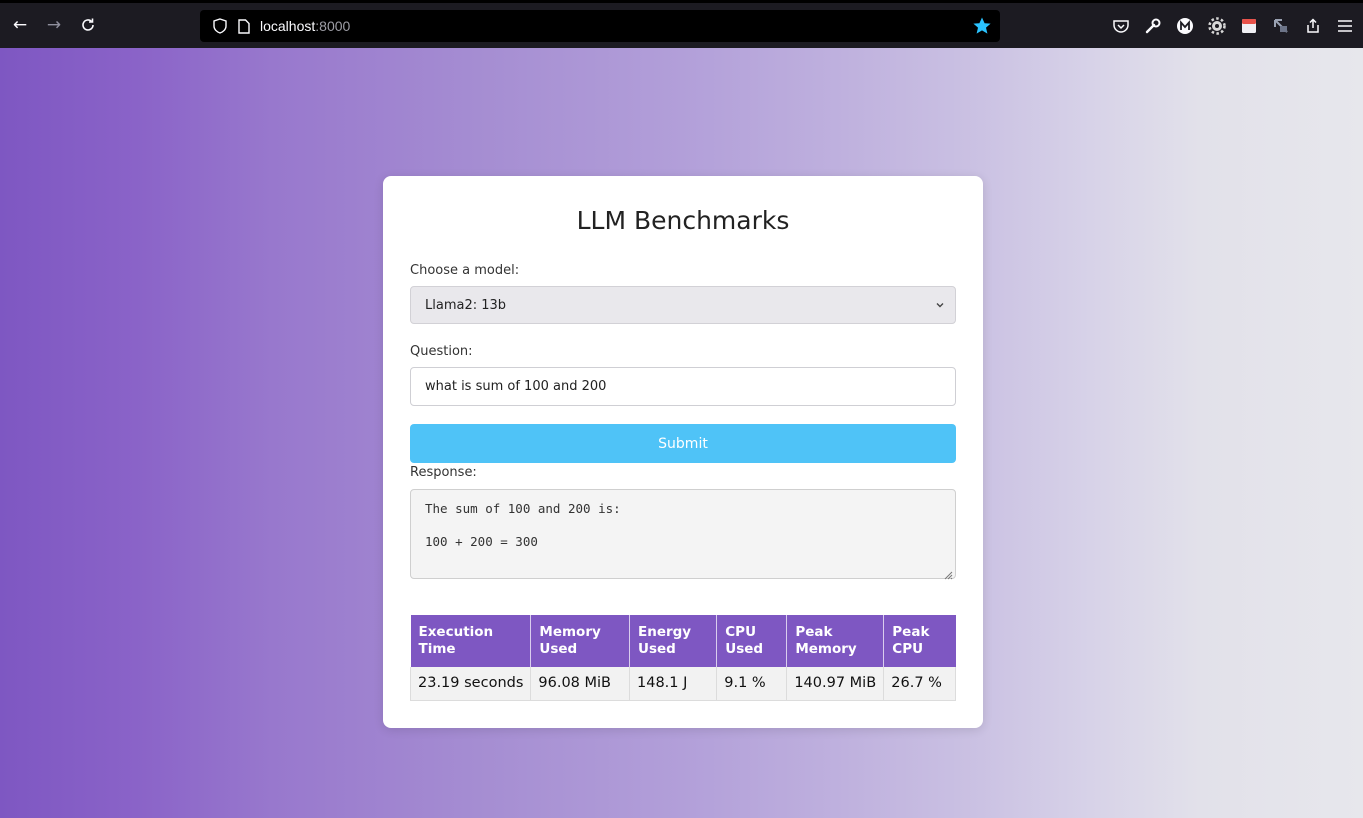 The image size is (1363, 818). What do you see at coordinates (1121, 26) in the screenshot?
I see `pocket-icon` at bounding box center [1121, 26].